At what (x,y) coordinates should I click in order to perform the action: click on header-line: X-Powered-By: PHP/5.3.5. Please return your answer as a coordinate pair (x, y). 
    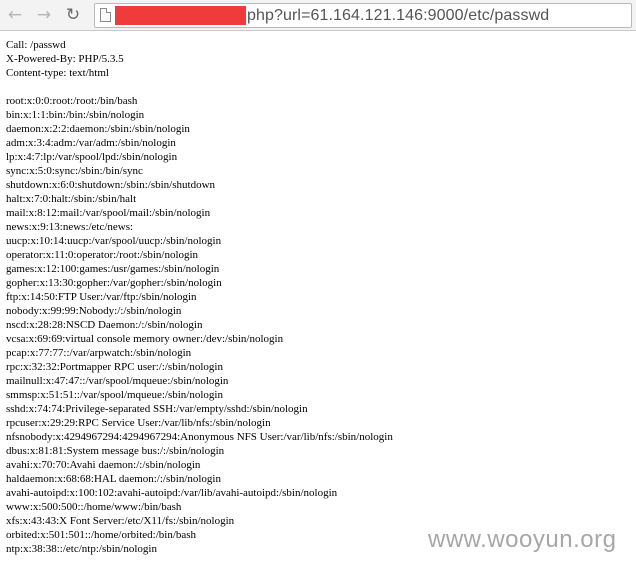
    Looking at the image, I should click on (65, 59).